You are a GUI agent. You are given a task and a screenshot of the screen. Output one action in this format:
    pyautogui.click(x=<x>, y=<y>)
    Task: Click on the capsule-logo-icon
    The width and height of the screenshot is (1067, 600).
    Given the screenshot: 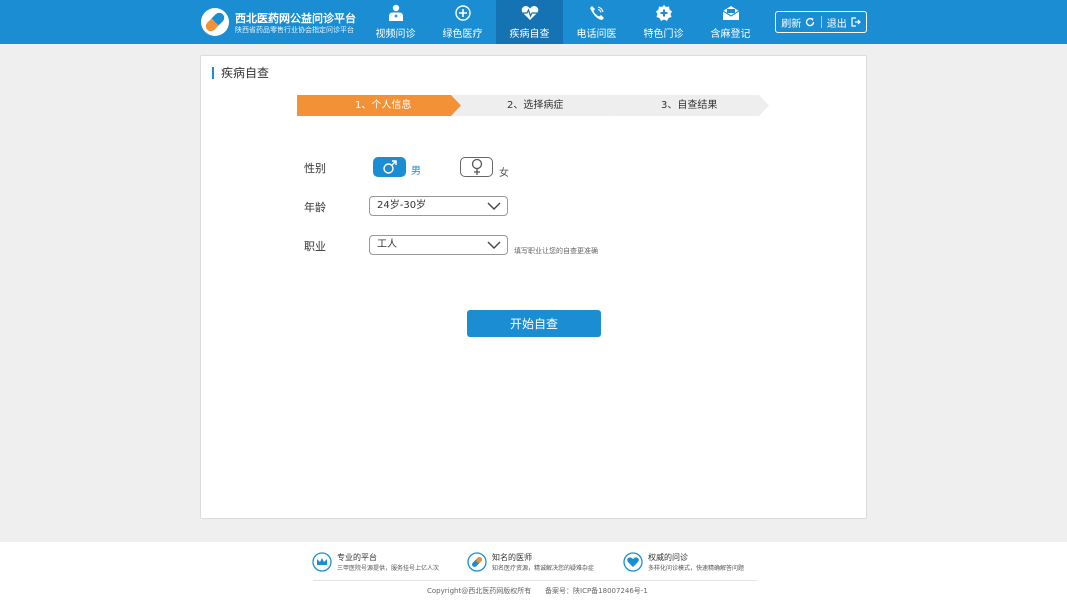 What is the action you would take?
    pyautogui.click(x=215, y=22)
    